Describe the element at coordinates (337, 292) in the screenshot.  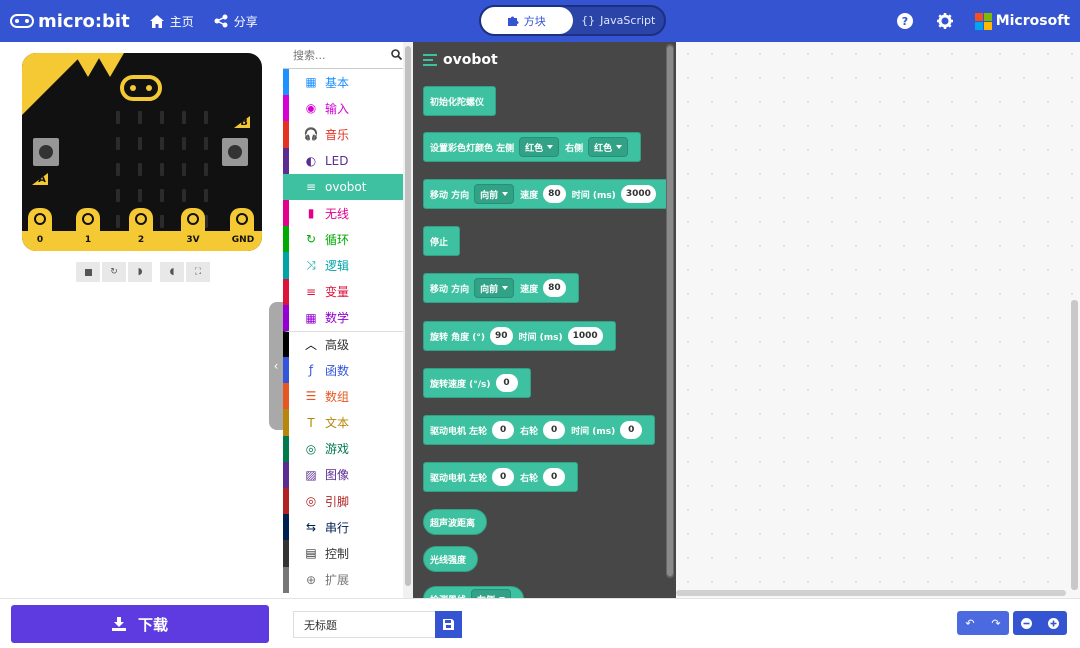
I see `category-label: 变量` at that location.